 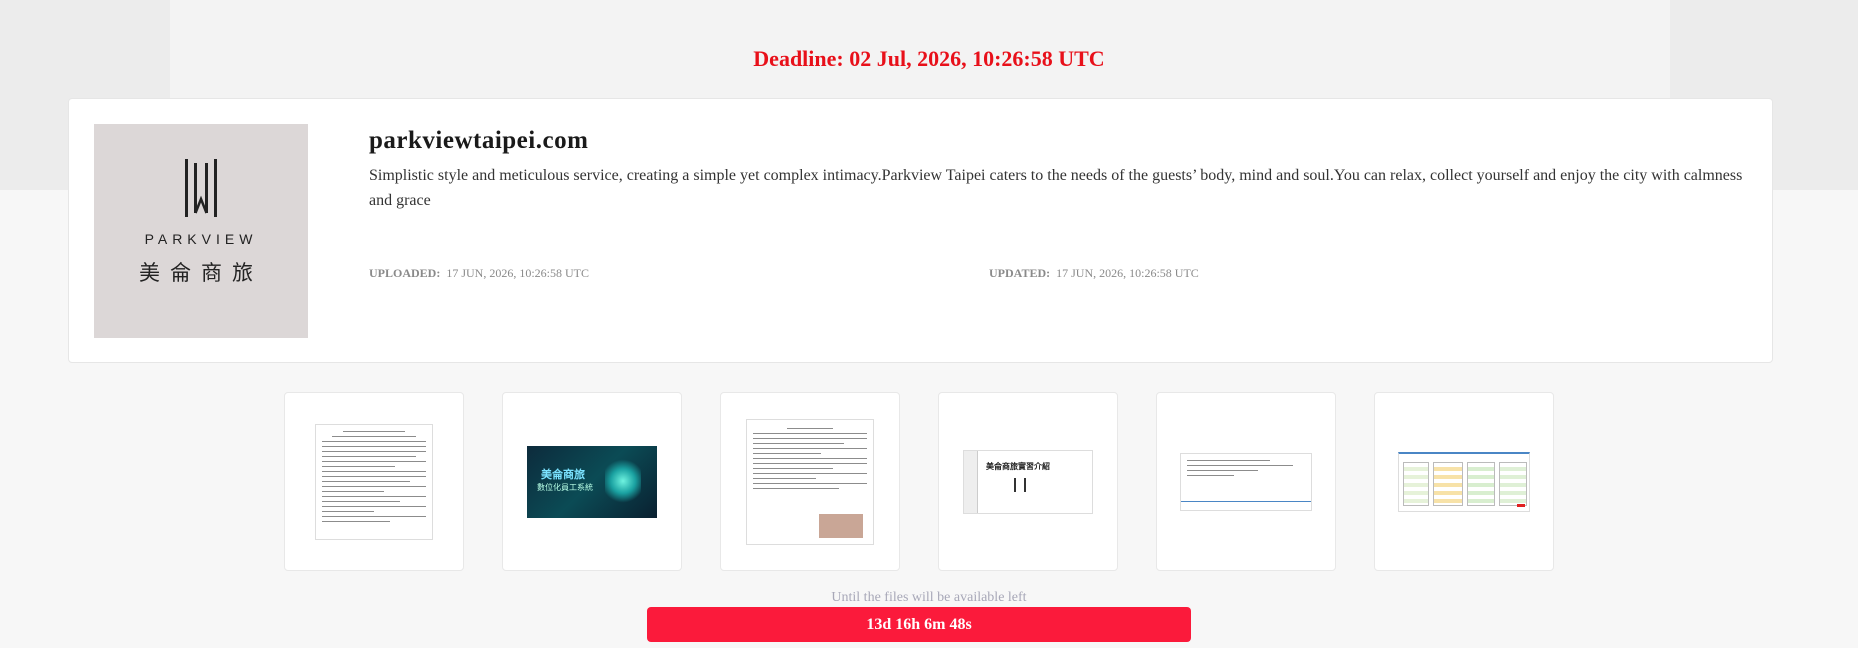 I want to click on form-document-preview, so click(x=374, y=481).